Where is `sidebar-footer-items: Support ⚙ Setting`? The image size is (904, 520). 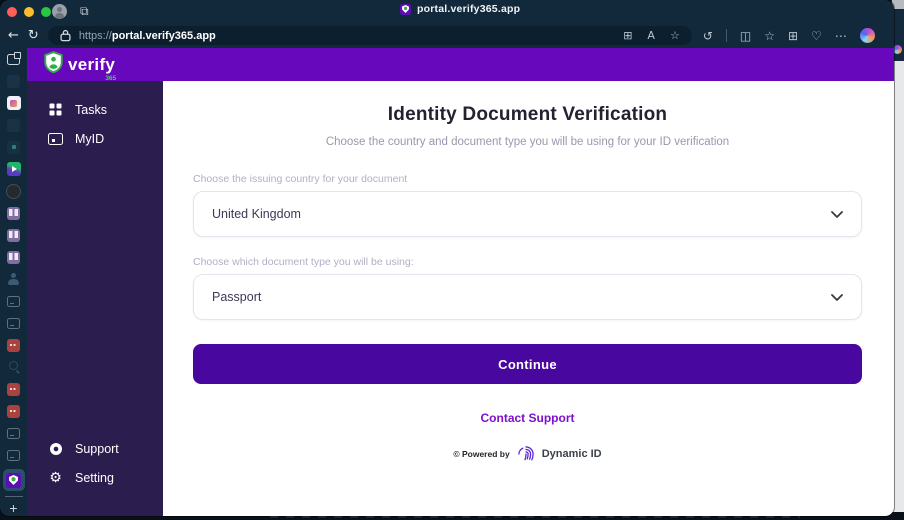
sidebar-footer-items: Support ⚙ Setting is located at coordinates (95, 463).